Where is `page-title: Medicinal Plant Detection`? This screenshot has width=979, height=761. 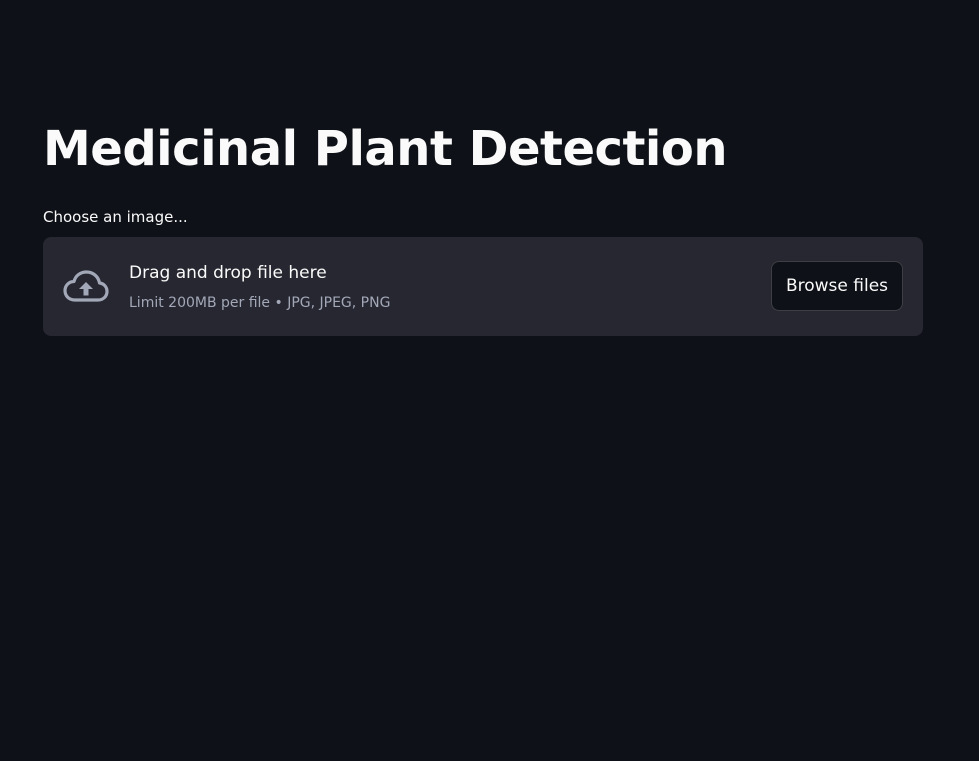
page-title: Medicinal Plant Detection is located at coordinates (385, 149).